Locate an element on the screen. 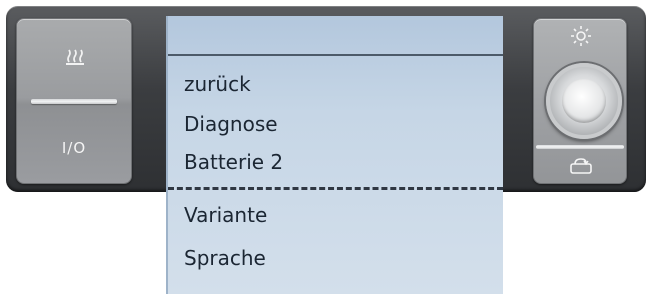 Image resolution: width=649 pixels, height=294 pixels. power-toggle-label: I/O is located at coordinates (74, 148).